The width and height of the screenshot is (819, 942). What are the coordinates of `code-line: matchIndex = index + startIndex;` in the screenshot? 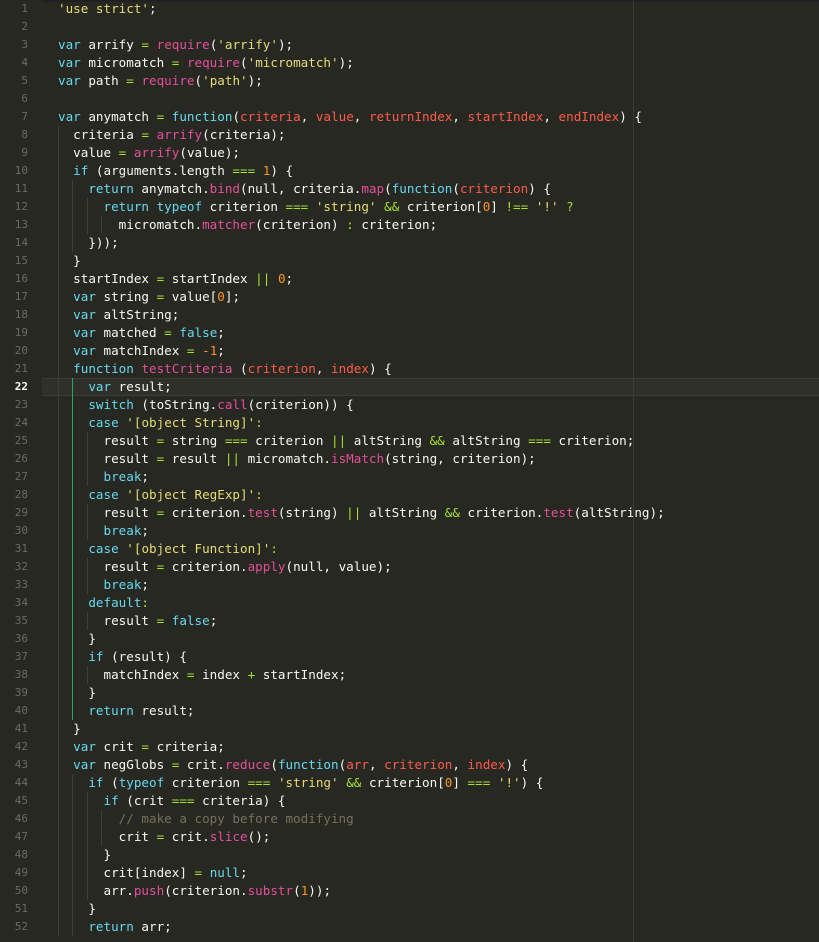 It's located at (430, 675).